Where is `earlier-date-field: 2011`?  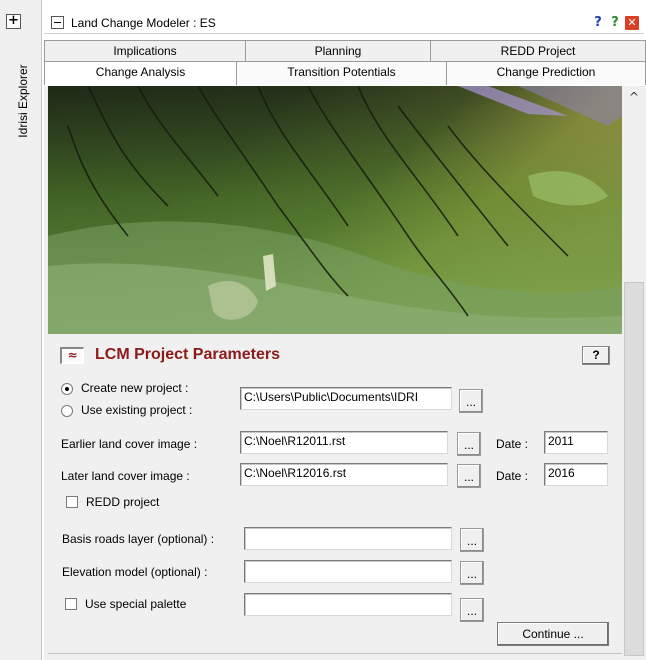 earlier-date-field: 2011 is located at coordinates (576, 442).